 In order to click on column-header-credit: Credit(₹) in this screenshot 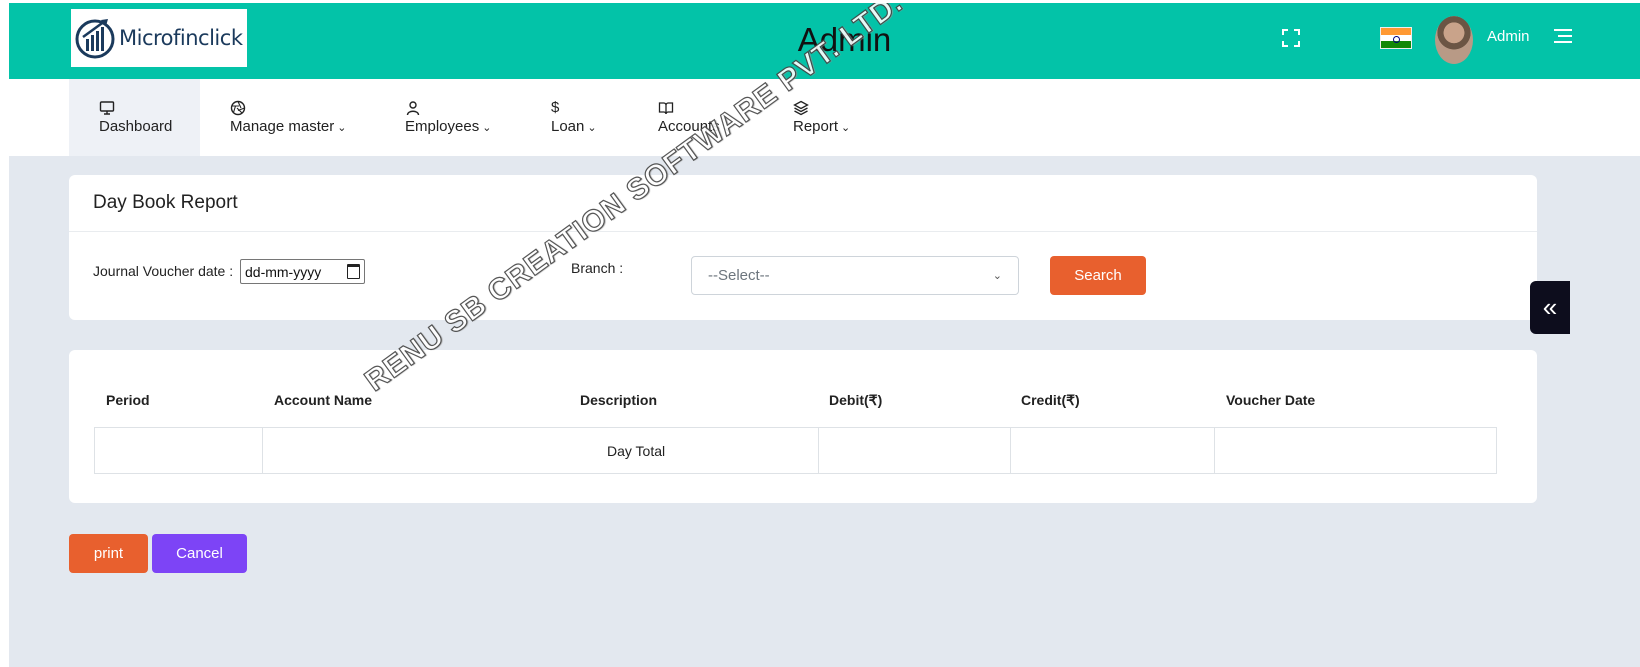, I will do `click(1050, 400)`.